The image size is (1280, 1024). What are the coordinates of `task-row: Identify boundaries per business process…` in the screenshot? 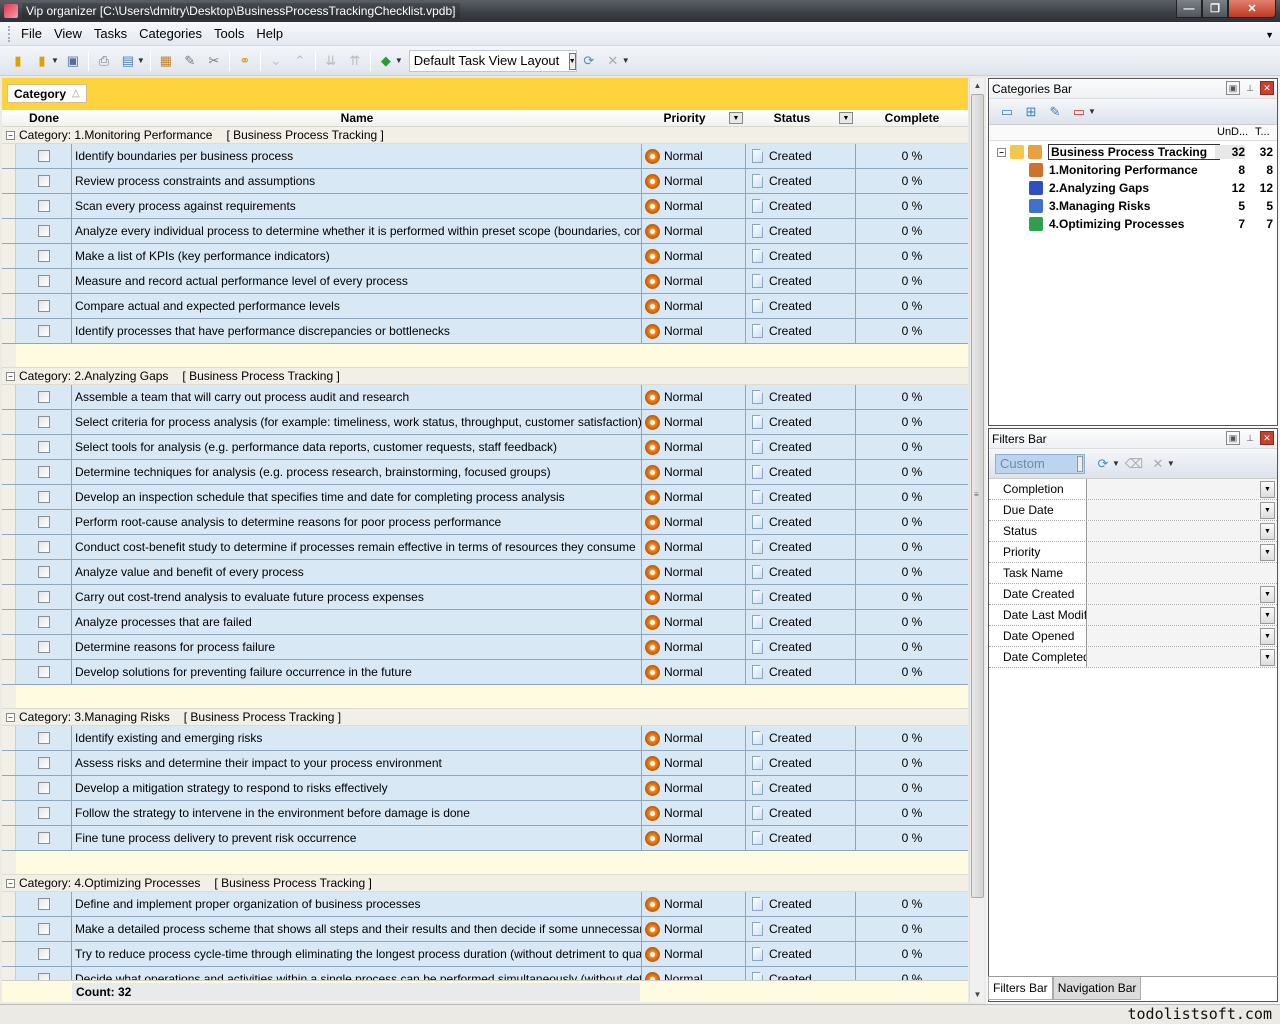 It's located at (485, 156).